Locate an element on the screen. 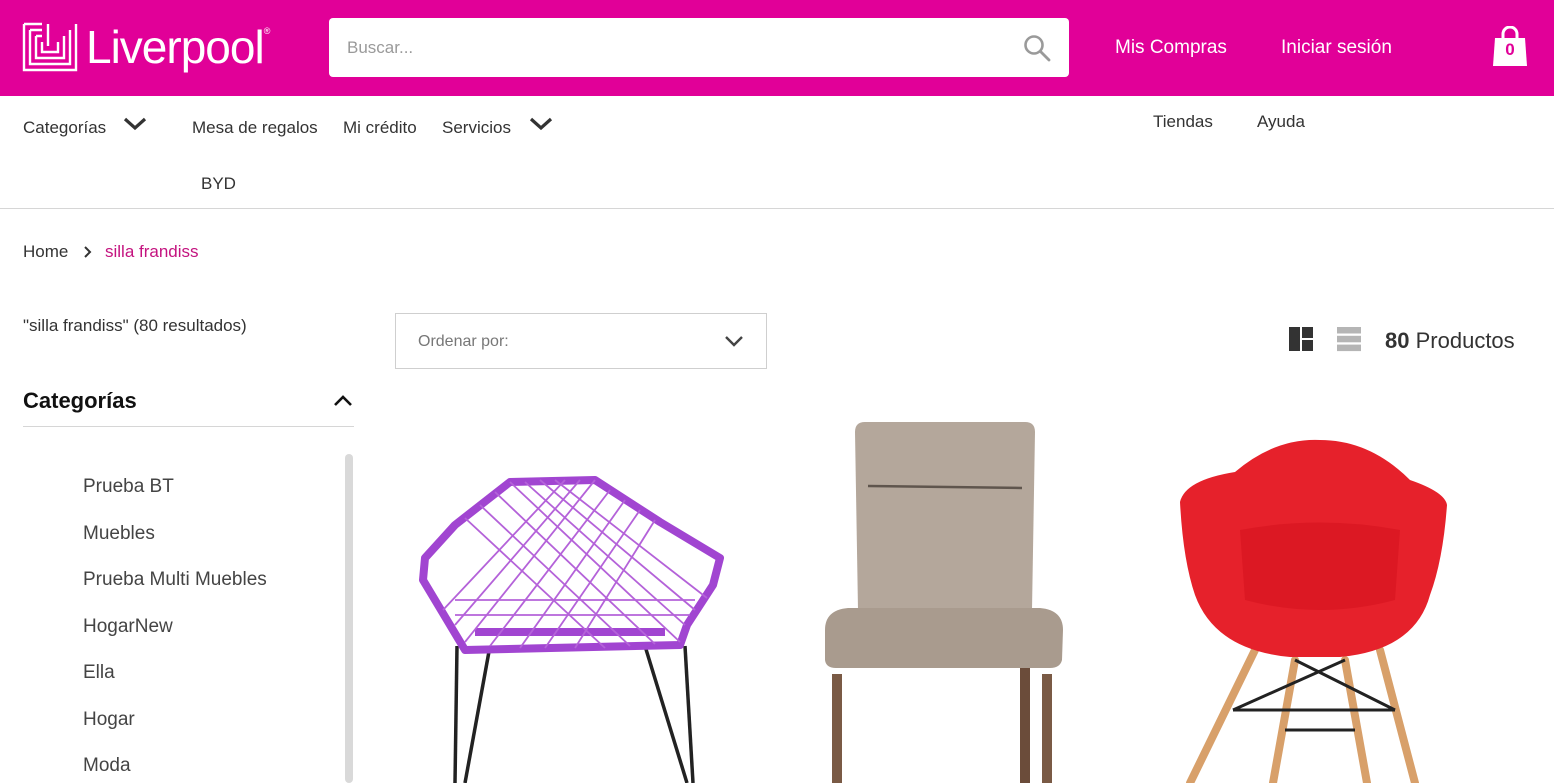  shopping-bag-button: 0 is located at coordinates (1510, 46).